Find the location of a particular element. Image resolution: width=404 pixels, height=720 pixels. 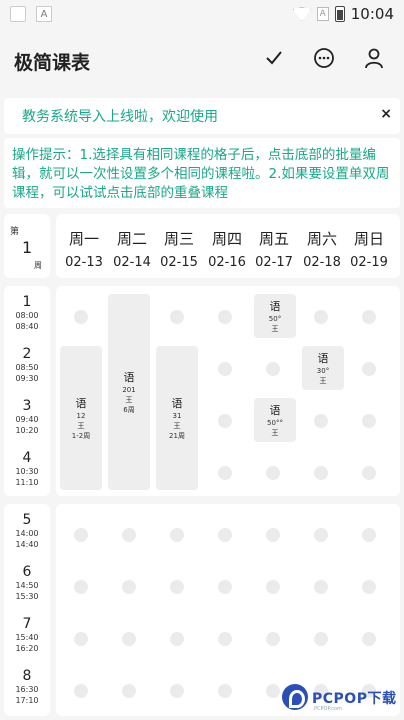

course-block: 语 30° 王 is located at coordinates (323, 368).